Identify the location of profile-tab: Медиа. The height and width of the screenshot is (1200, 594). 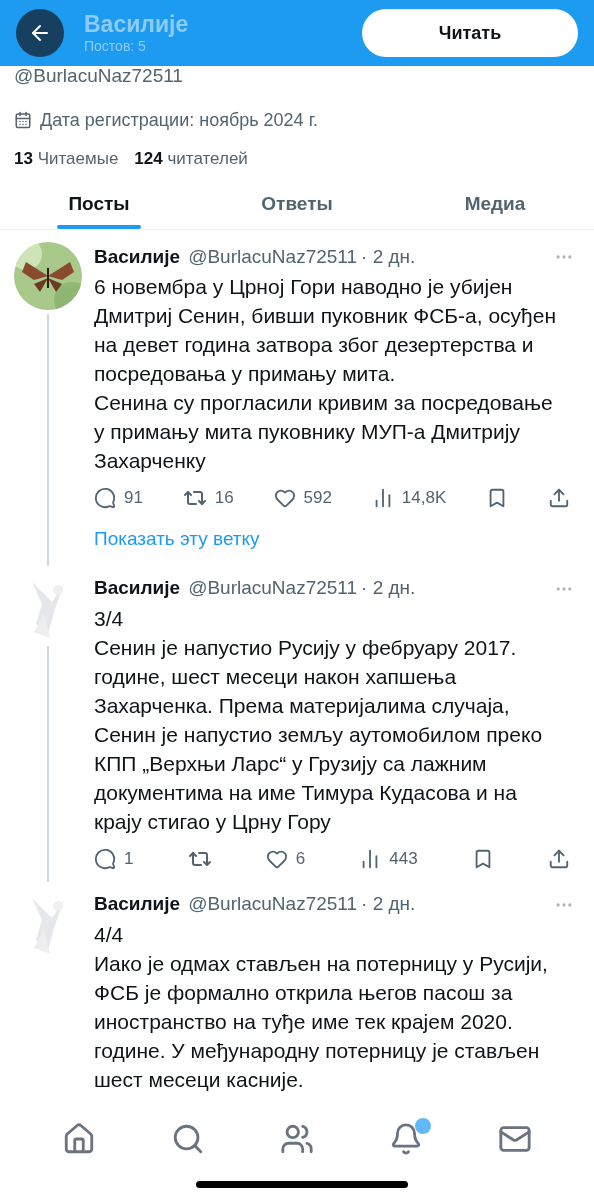
(495, 204).